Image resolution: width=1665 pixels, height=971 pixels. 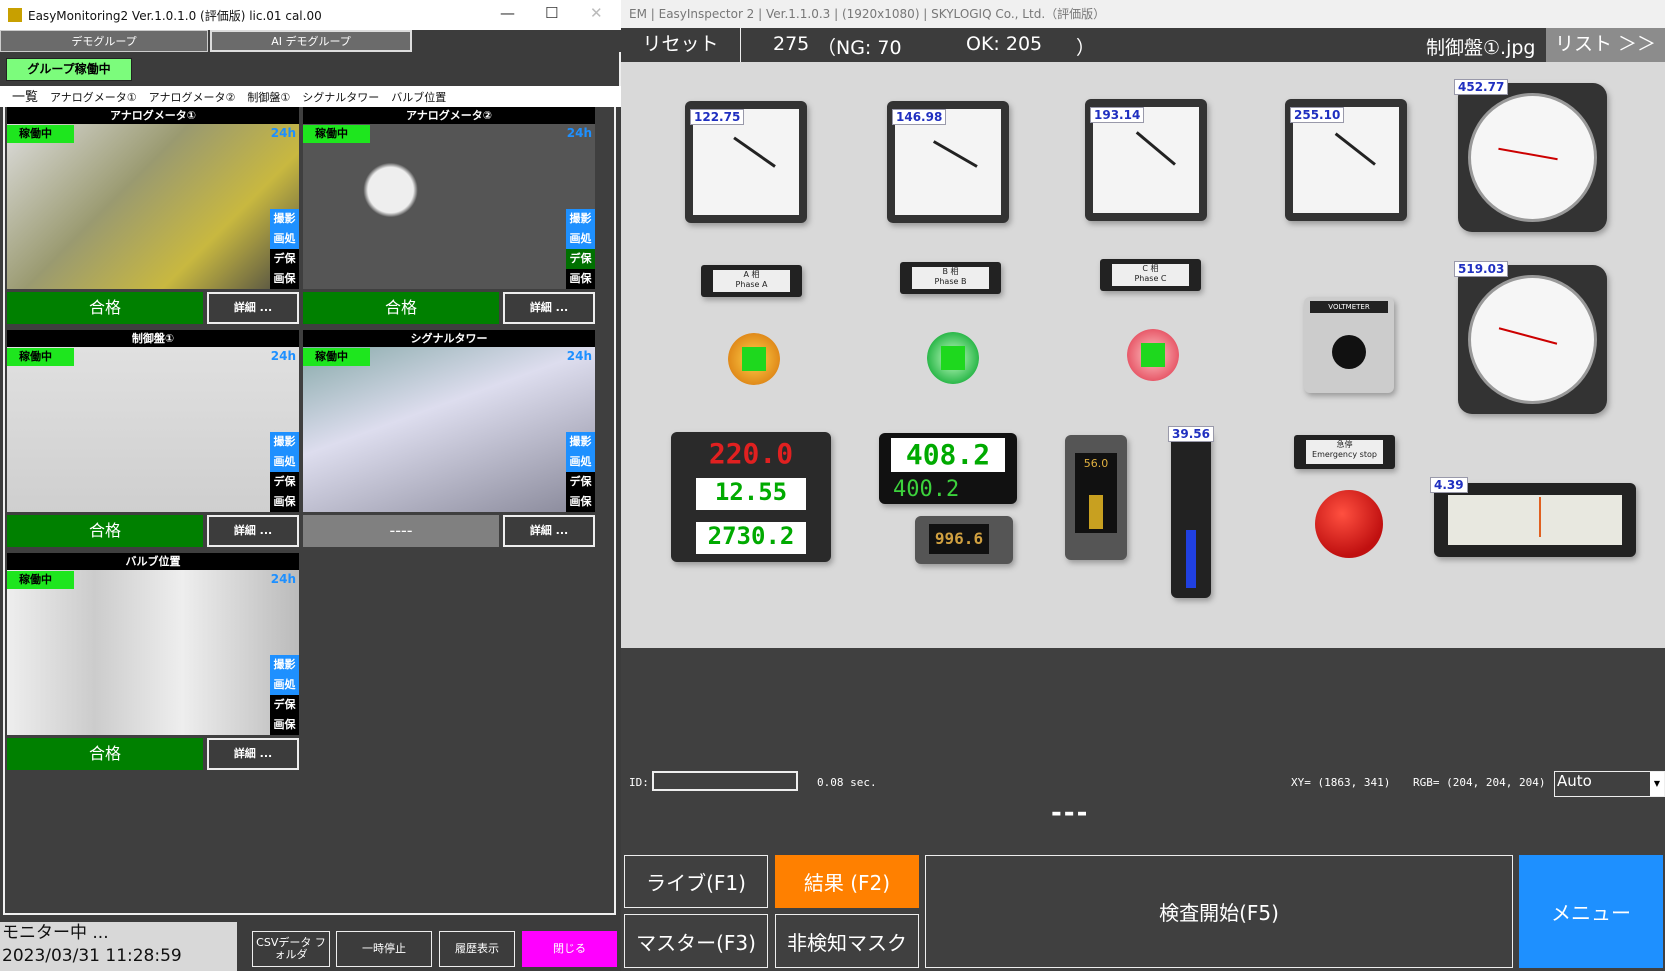 What do you see at coordinates (1481, 48) in the screenshot?
I see `file-name: 制御盤①.jpg` at bounding box center [1481, 48].